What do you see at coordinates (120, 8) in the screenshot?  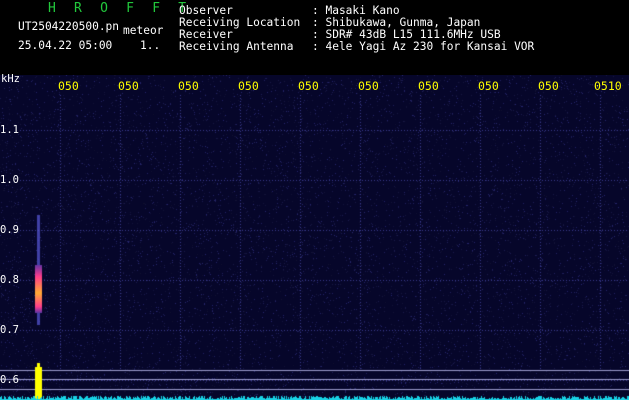 I see `app-title: H R O F F T` at bounding box center [120, 8].